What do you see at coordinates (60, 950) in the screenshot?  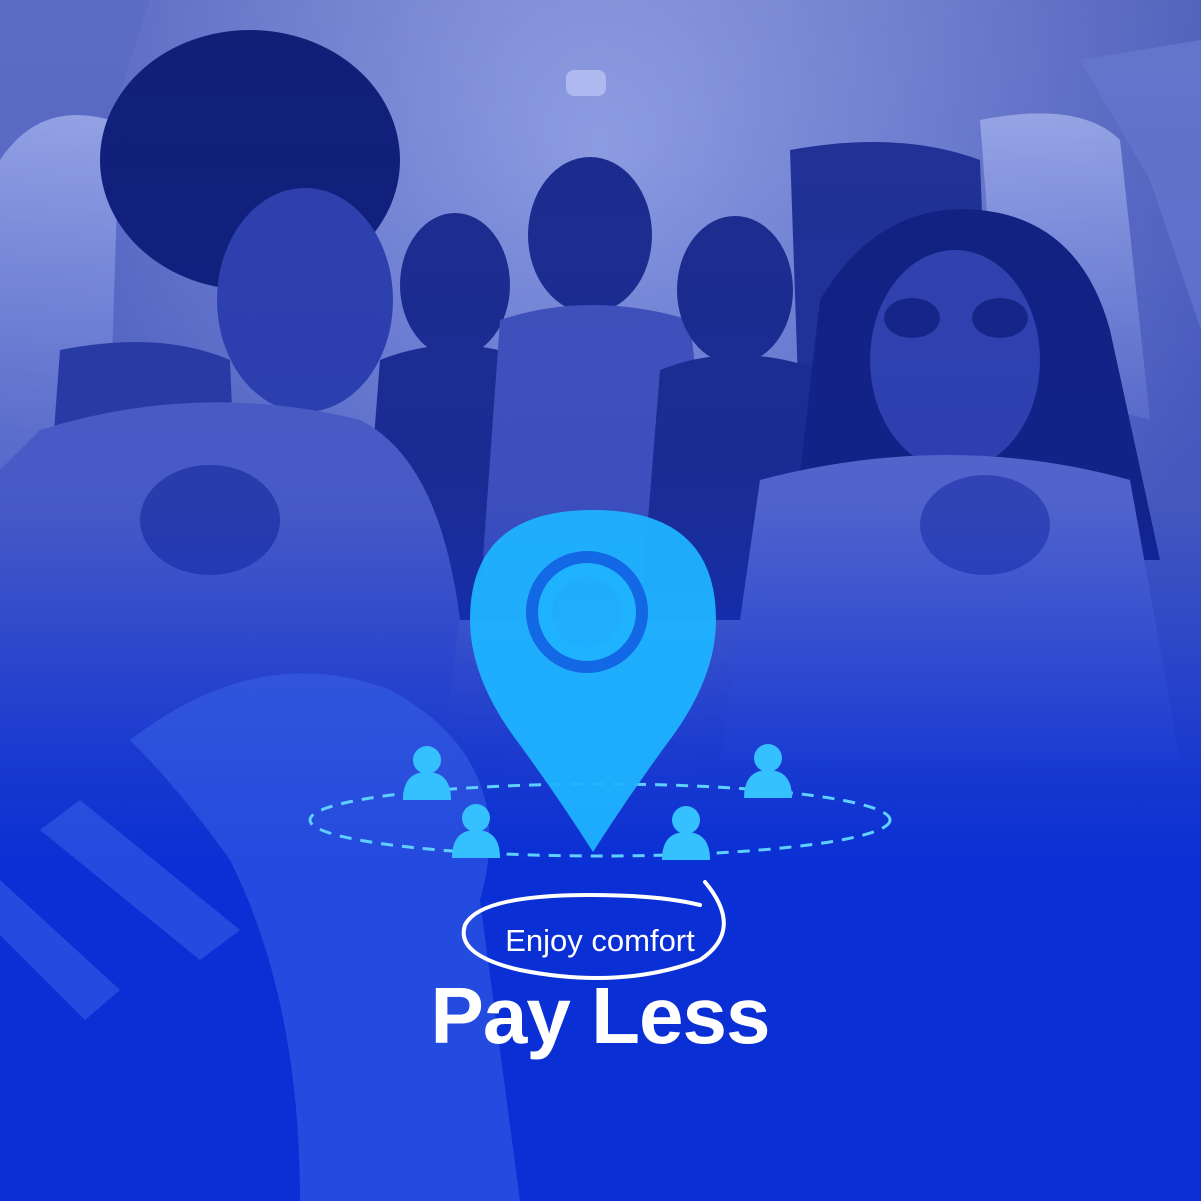 I see `decorative-stripe` at bounding box center [60, 950].